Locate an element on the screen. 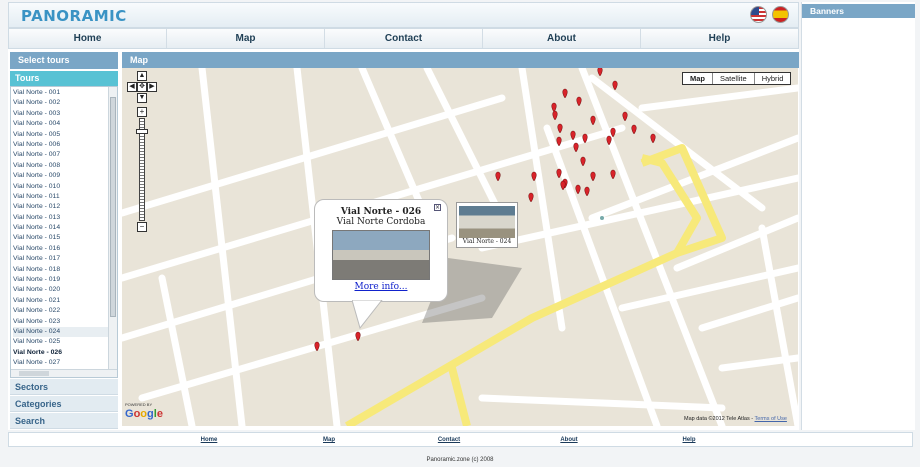 The height and width of the screenshot is (467, 920). tour-list-item: Vial Norte - 024 is located at coordinates (65, 332).